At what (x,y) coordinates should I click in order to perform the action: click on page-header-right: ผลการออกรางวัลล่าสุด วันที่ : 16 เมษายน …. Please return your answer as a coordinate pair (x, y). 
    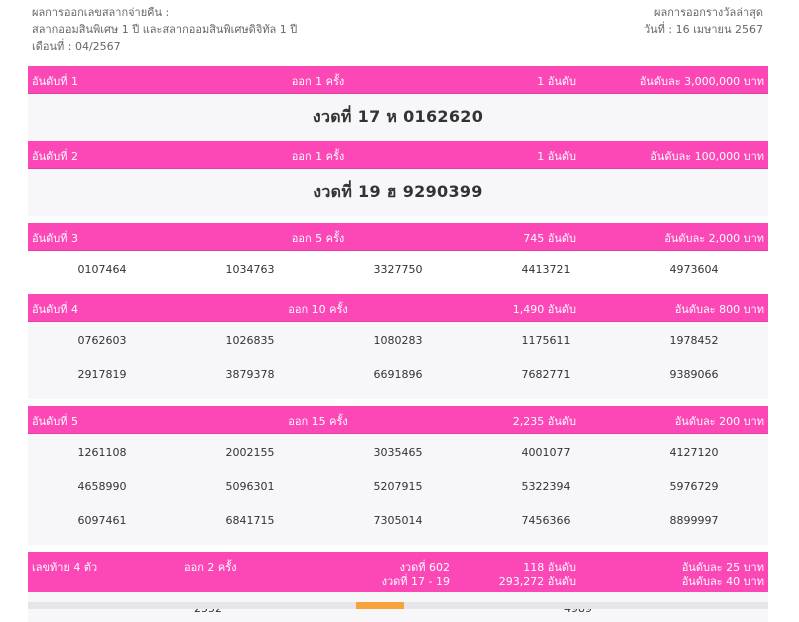
    Looking at the image, I should click on (703, 21).